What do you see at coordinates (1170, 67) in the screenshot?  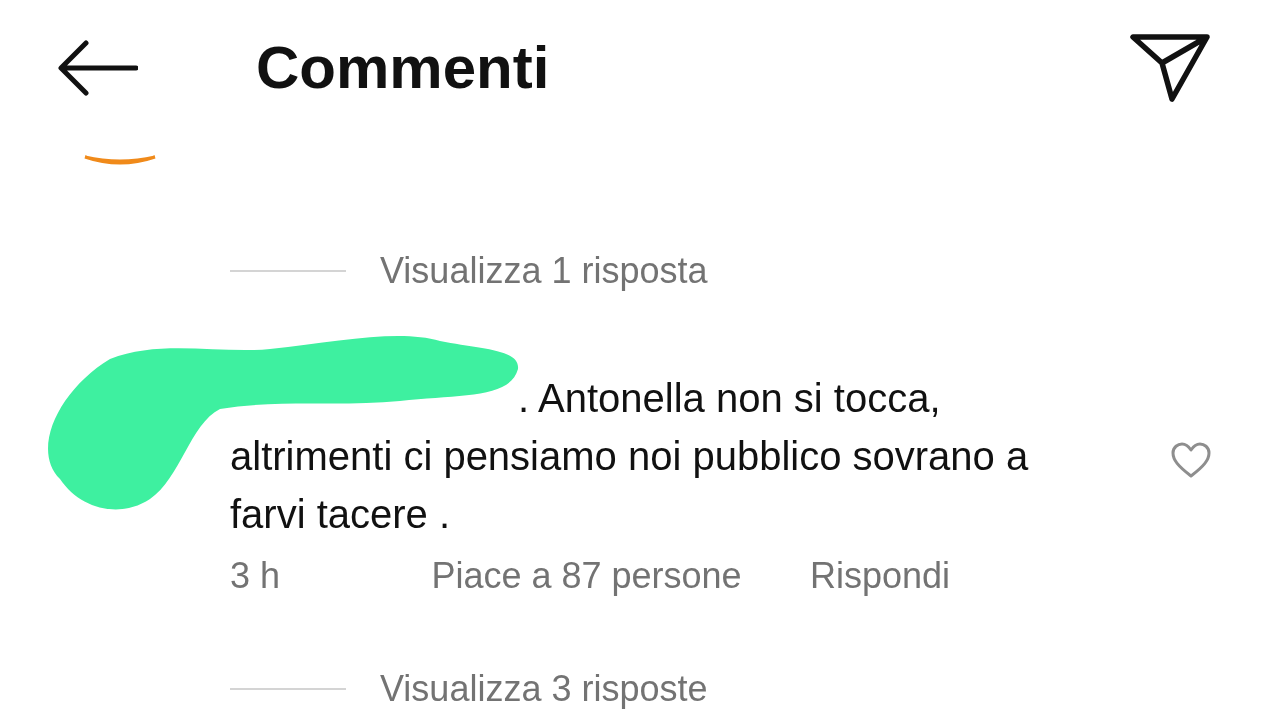 I see `send-icon` at bounding box center [1170, 67].